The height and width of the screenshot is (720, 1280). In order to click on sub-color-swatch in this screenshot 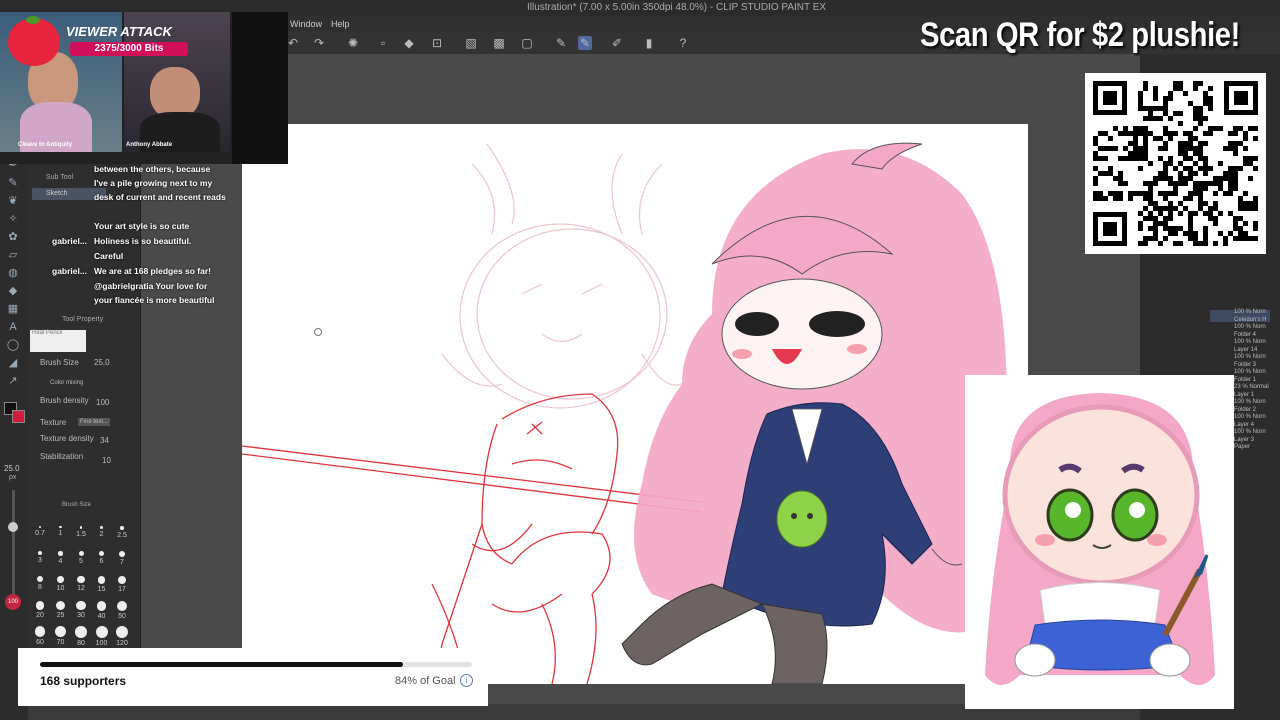, I will do `click(18, 416)`.